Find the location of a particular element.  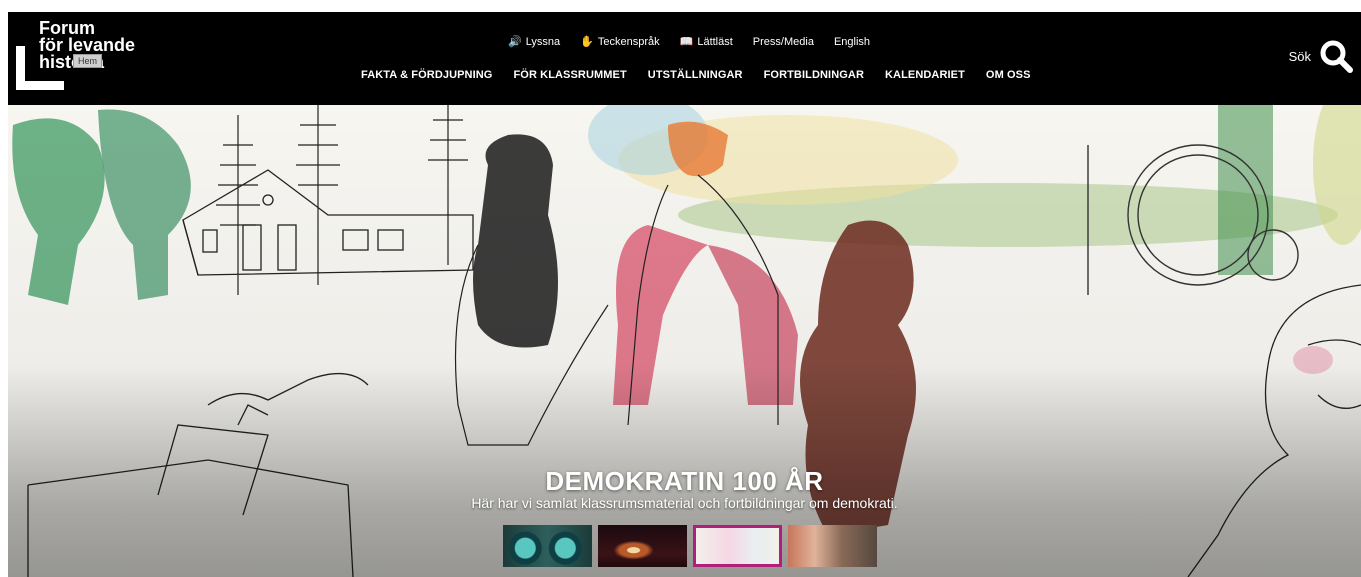

util-link-label: Lättläst is located at coordinates (715, 41).